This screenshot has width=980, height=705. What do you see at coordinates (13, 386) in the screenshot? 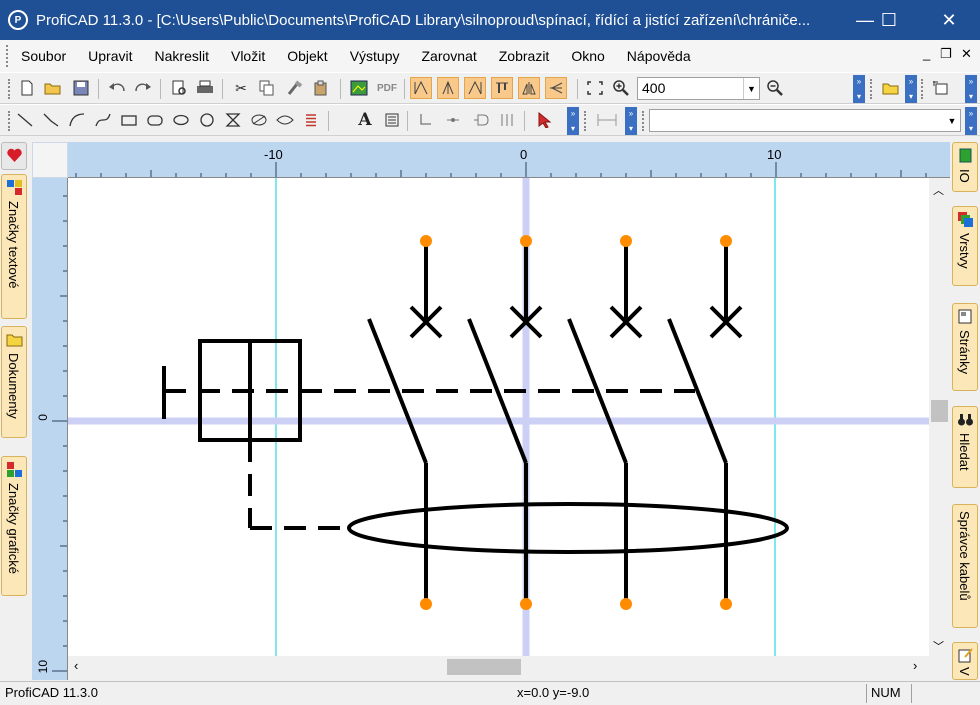
I see `tab-label: Dokumenty` at bounding box center [13, 386].